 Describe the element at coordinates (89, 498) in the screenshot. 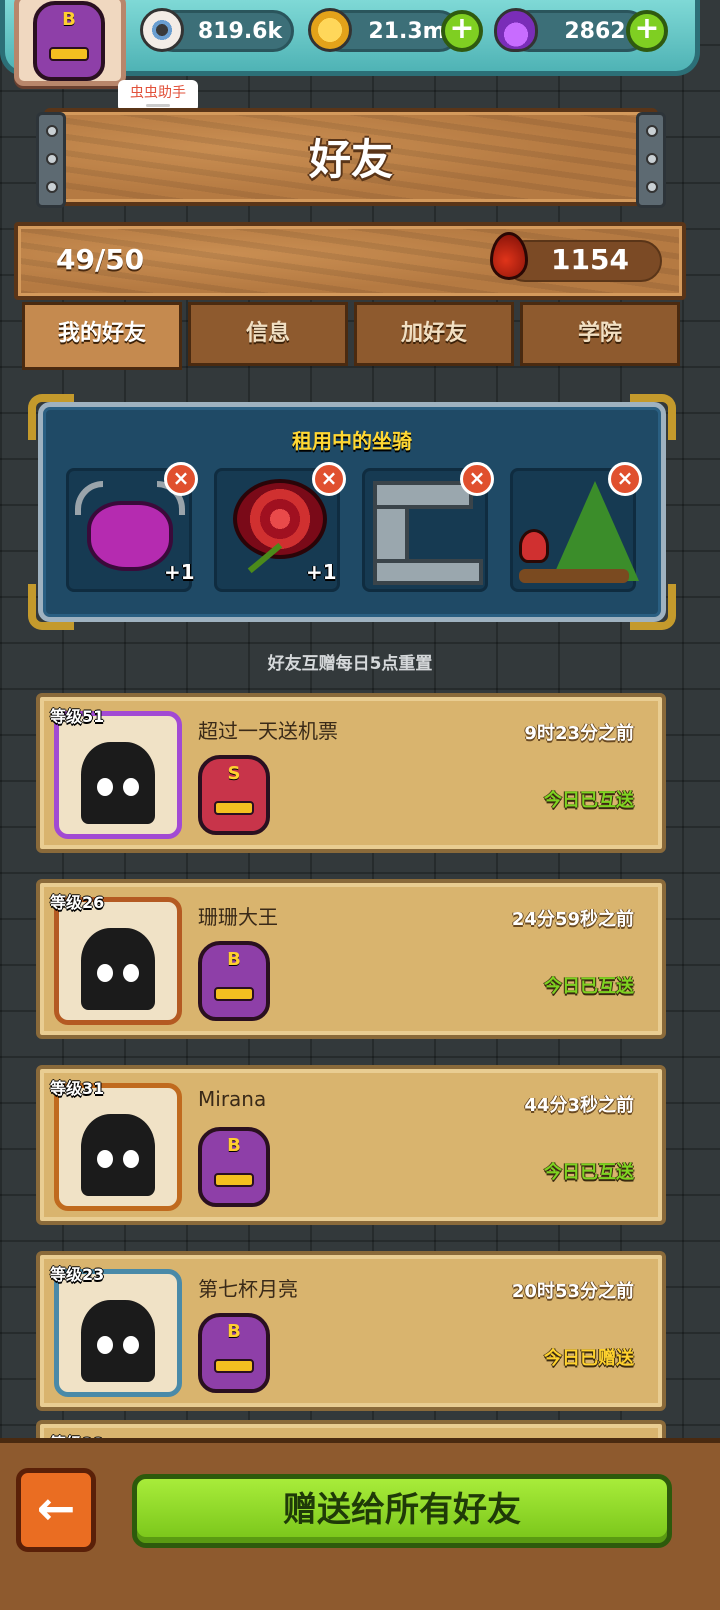

I see `monster-horn-left` at that location.